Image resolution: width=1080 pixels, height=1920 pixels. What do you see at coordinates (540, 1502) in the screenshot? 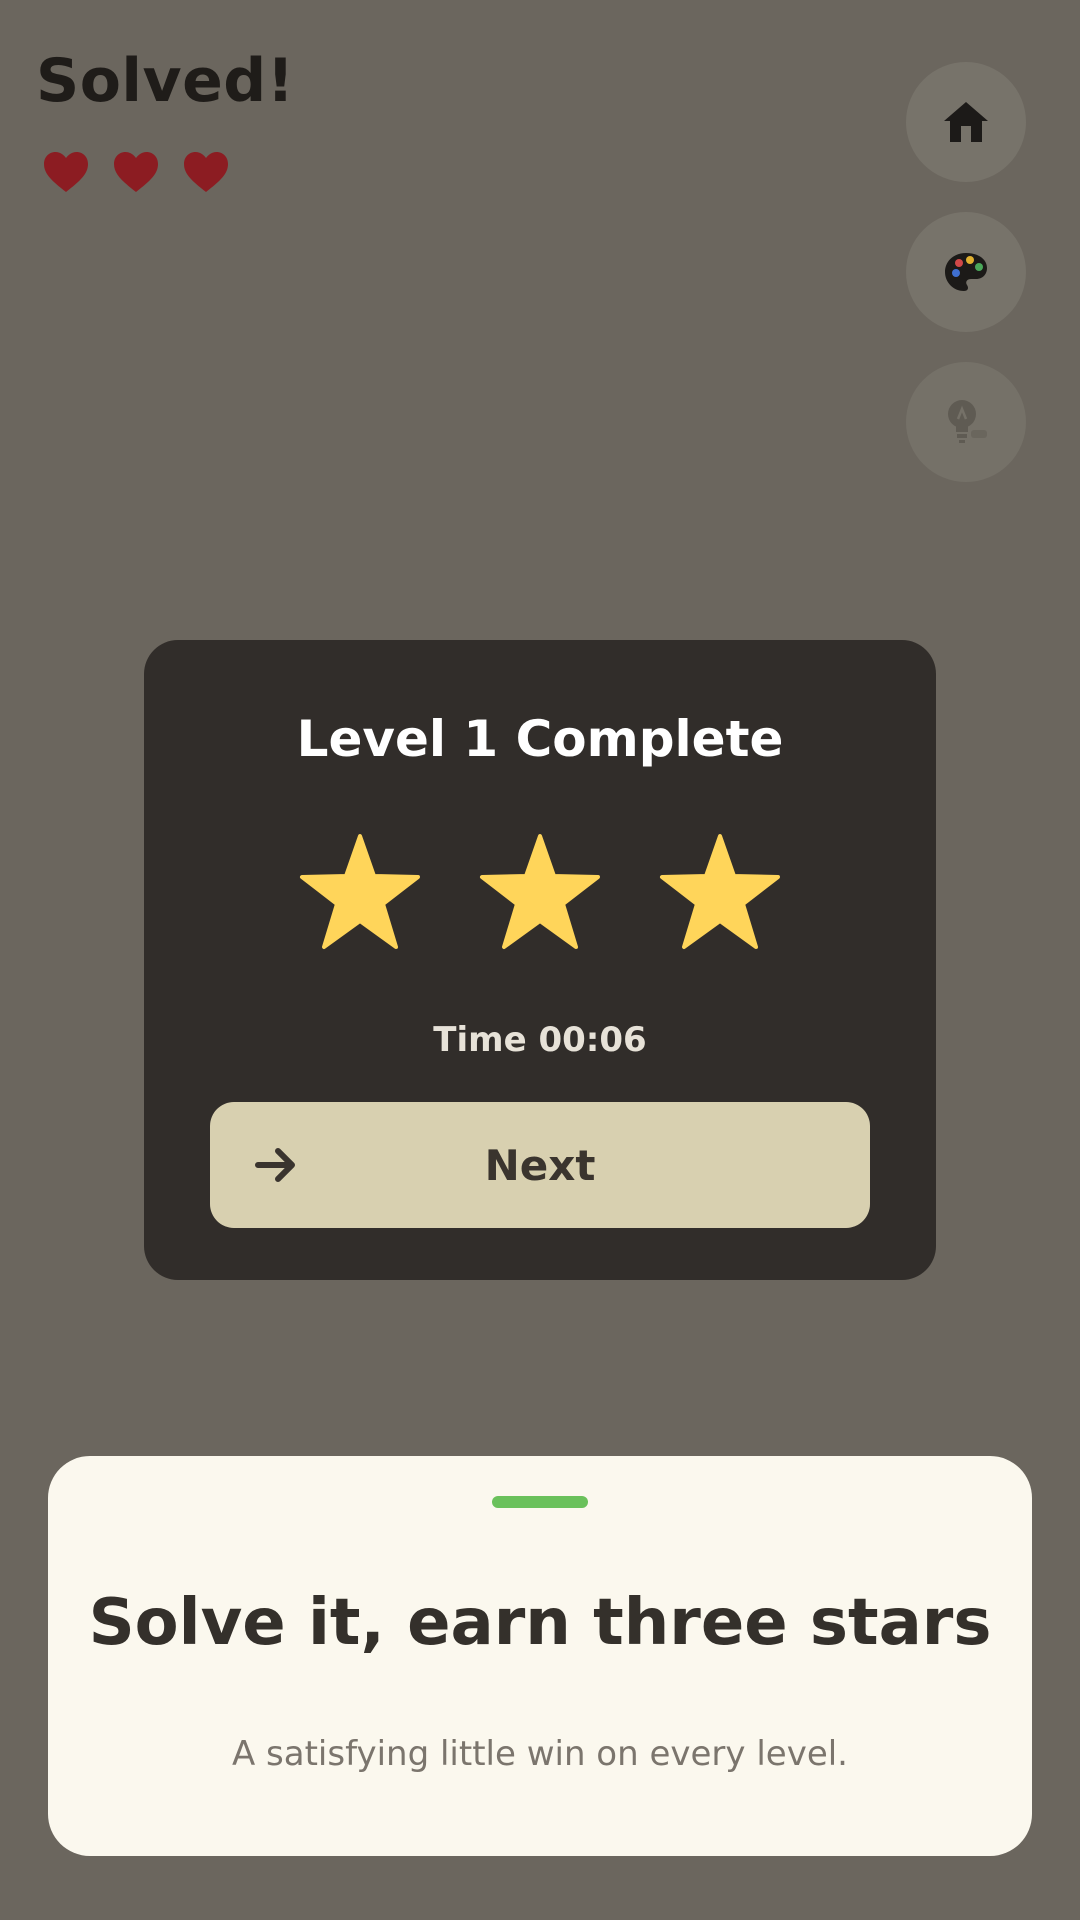
I see `sheet-handle` at bounding box center [540, 1502].